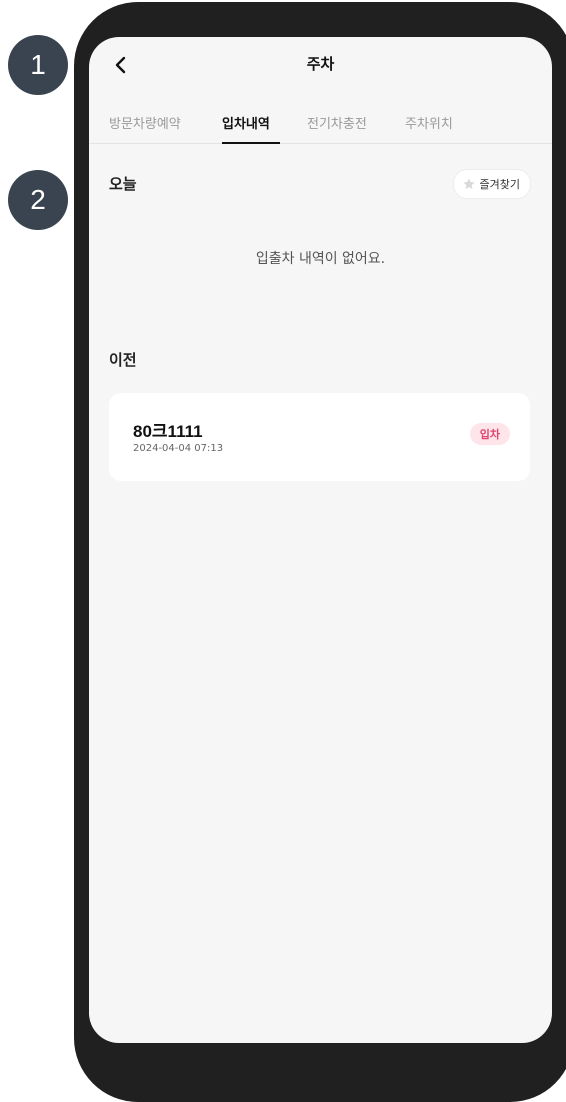 The width and height of the screenshot is (566, 1102). What do you see at coordinates (489, 434) in the screenshot?
I see `status-badge: 입차` at bounding box center [489, 434].